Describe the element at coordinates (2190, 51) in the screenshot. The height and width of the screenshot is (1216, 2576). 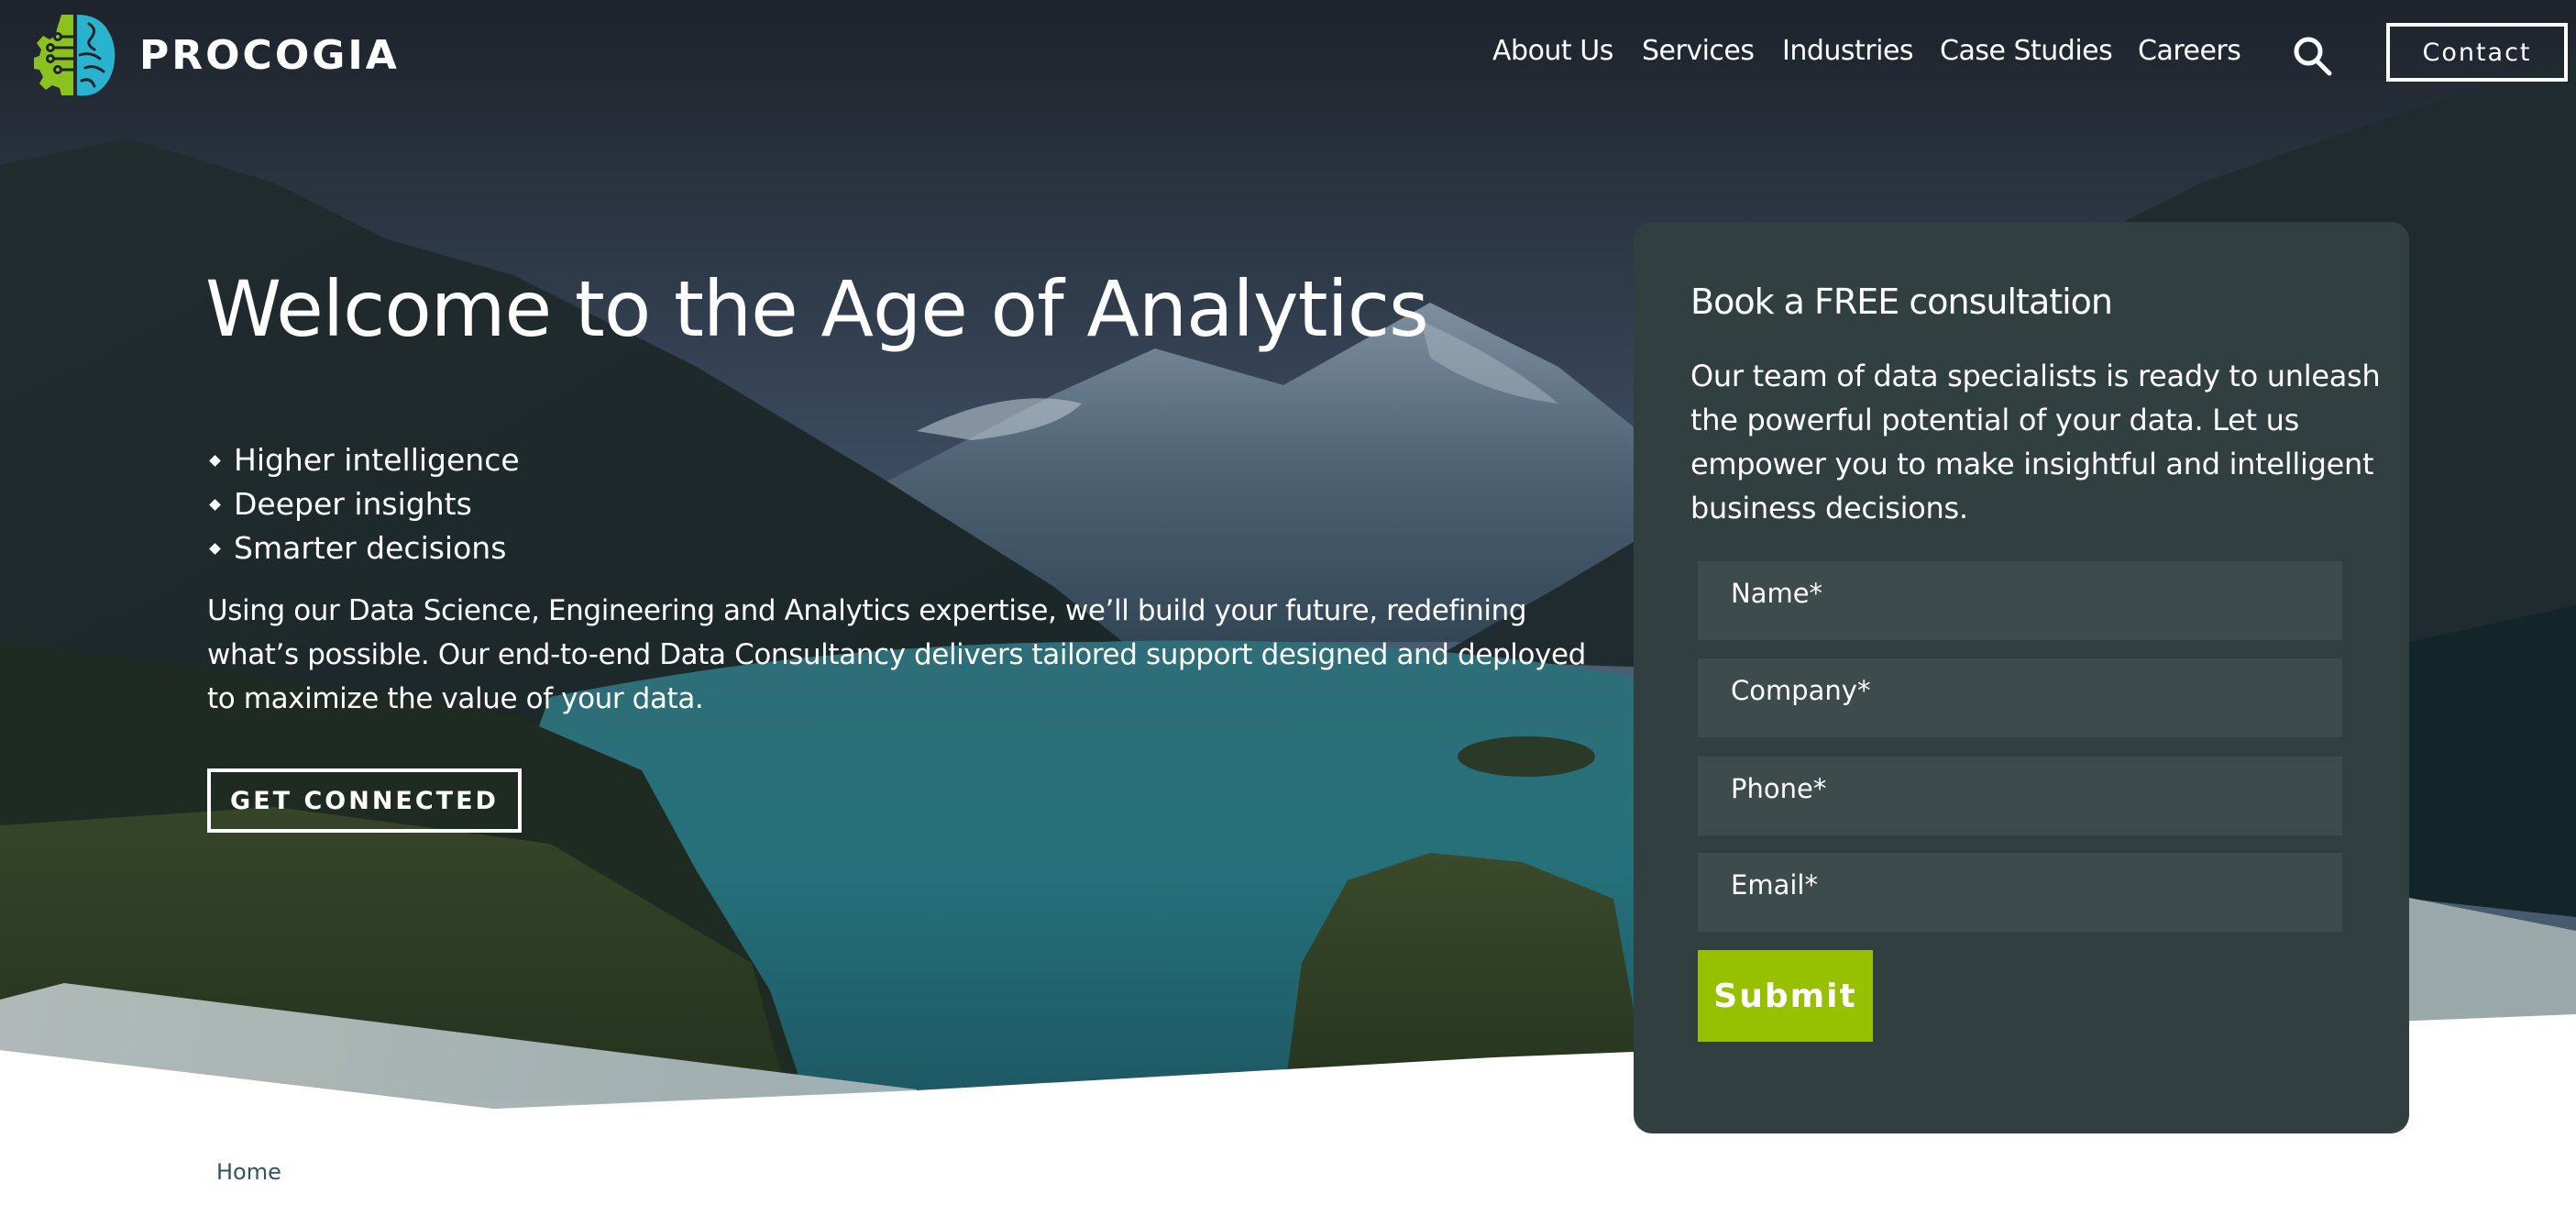
I see `nav-item-careers: Careers` at that location.